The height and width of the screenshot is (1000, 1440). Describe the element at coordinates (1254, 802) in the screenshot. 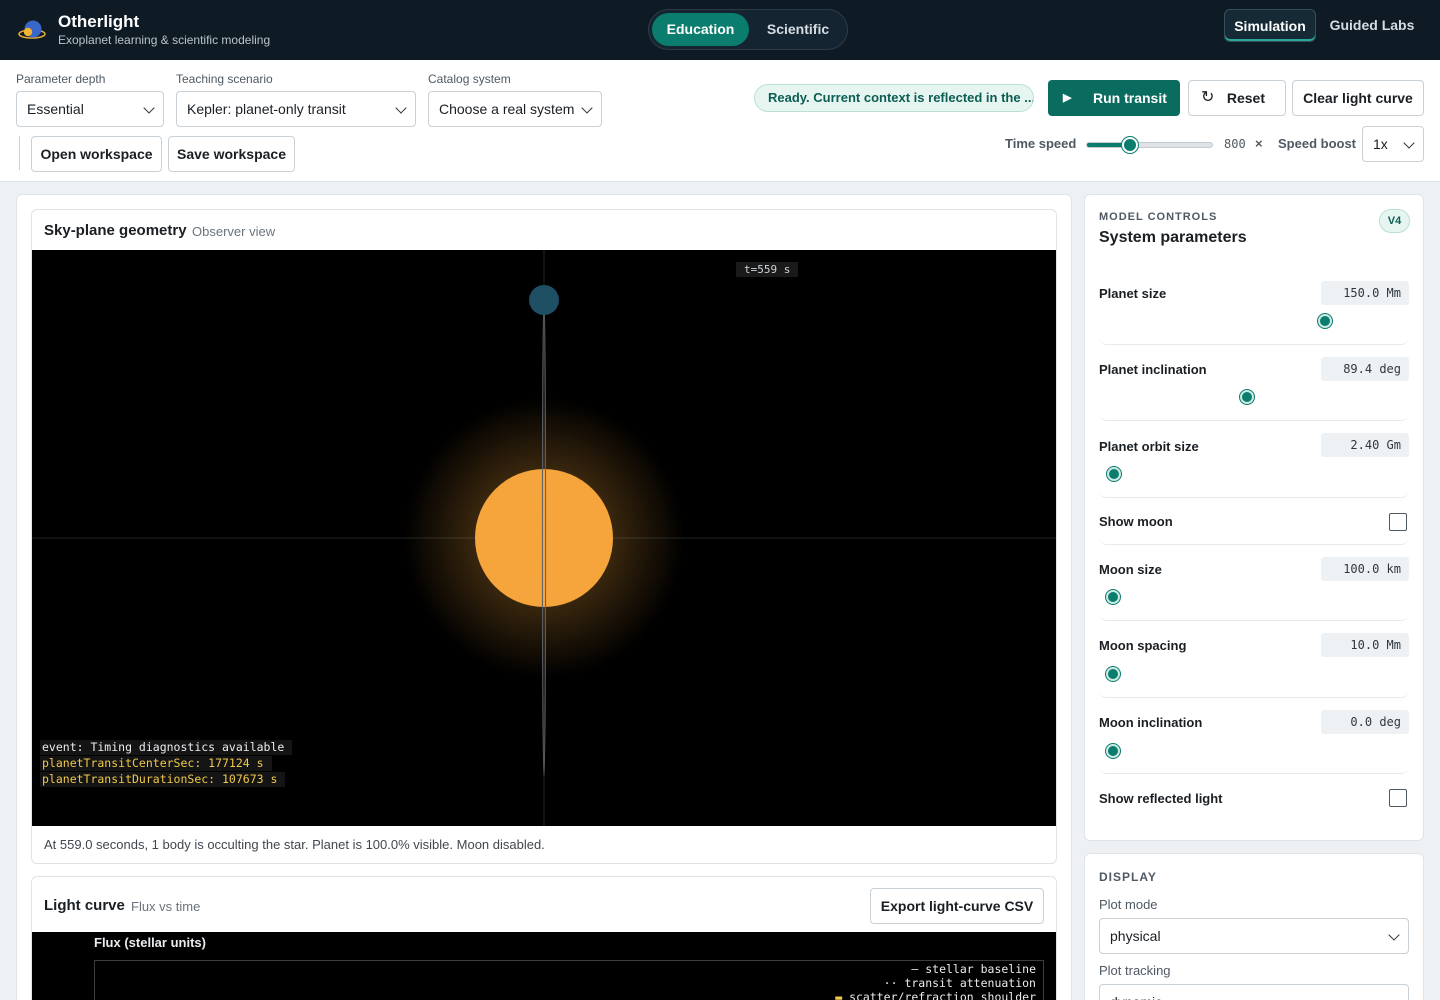

I see `param-show-reflected-light: Show reflected light` at that location.